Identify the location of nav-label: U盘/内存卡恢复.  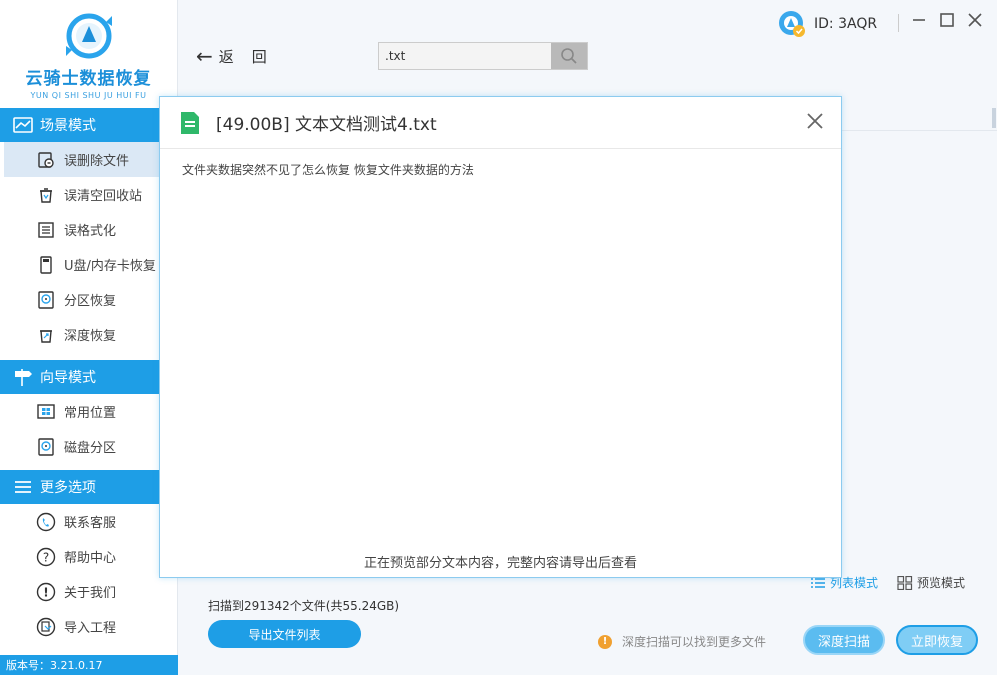
(110, 266).